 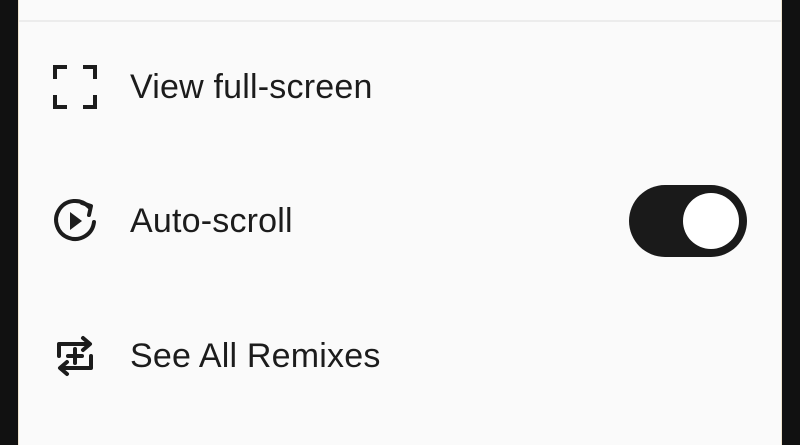 What do you see at coordinates (400, 21) in the screenshot?
I see `divider` at bounding box center [400, 21].